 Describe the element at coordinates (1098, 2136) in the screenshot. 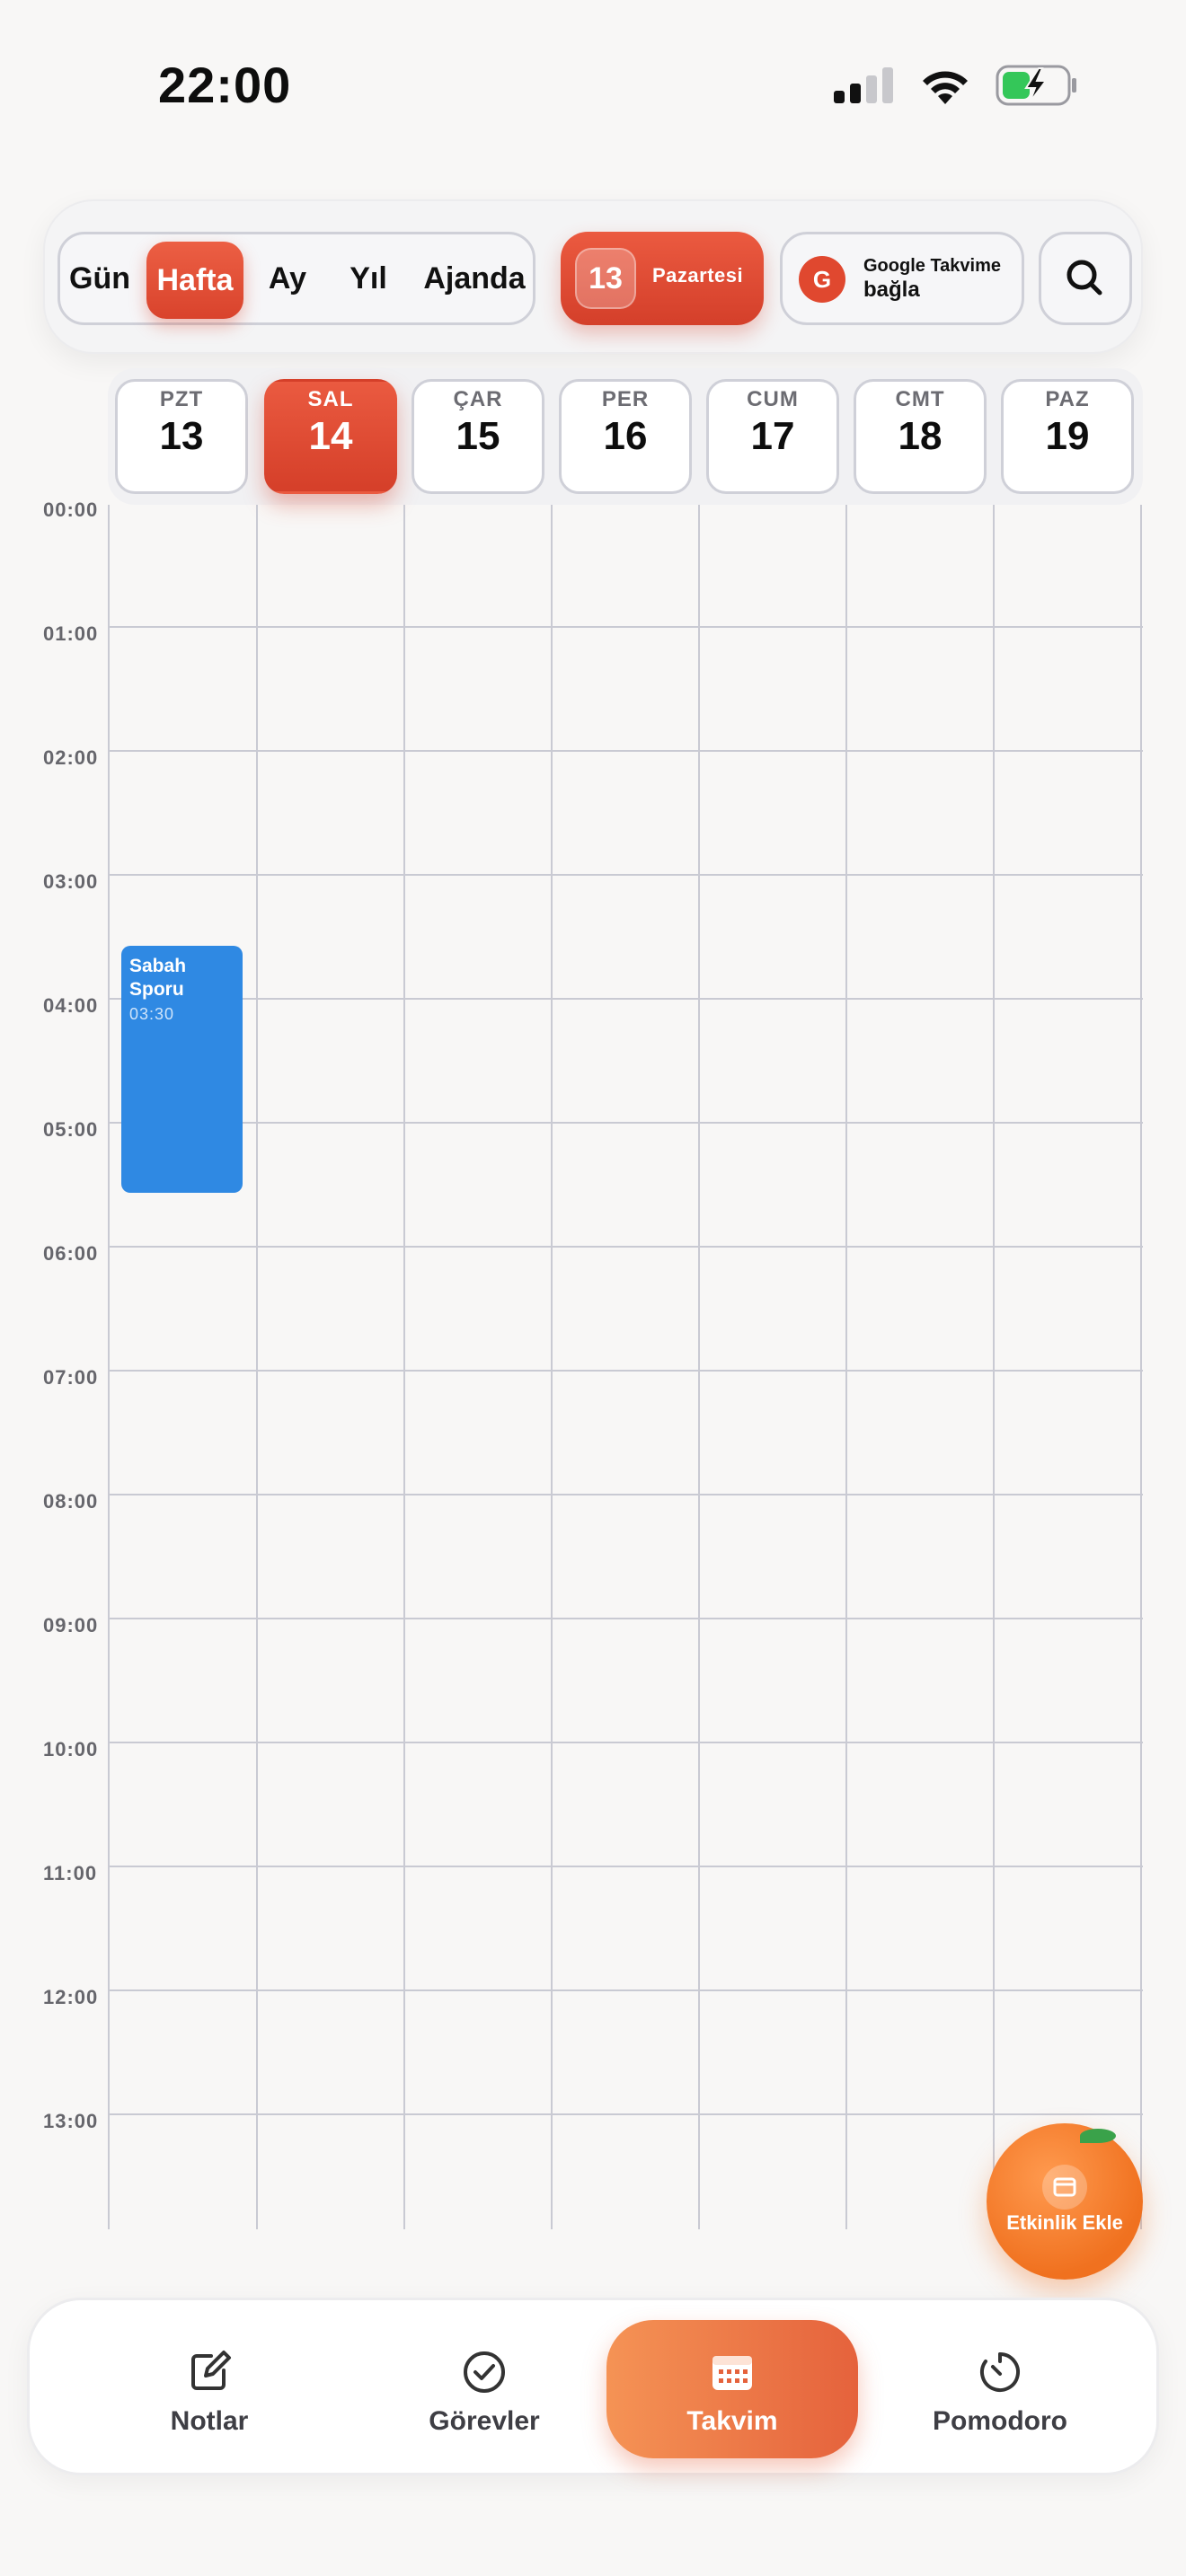

I see `leaf-icon` at that location.